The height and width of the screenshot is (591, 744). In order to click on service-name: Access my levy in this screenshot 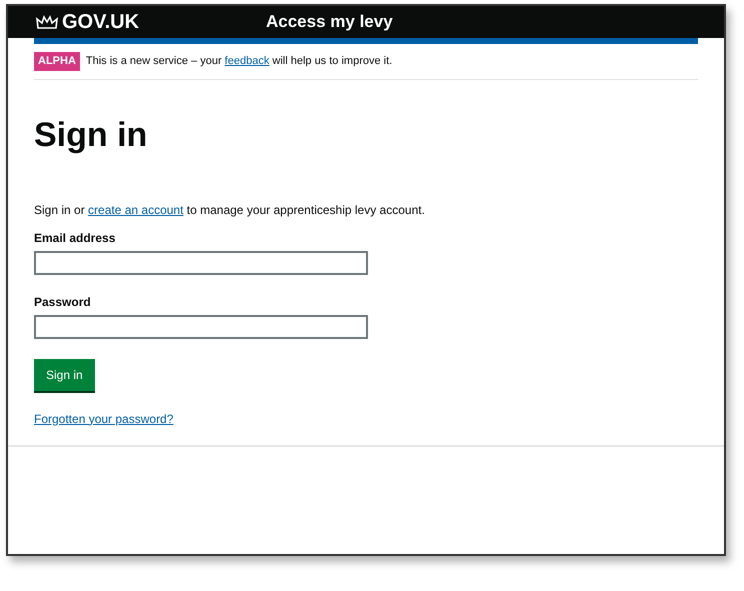, I will do `click(329, 22)`.